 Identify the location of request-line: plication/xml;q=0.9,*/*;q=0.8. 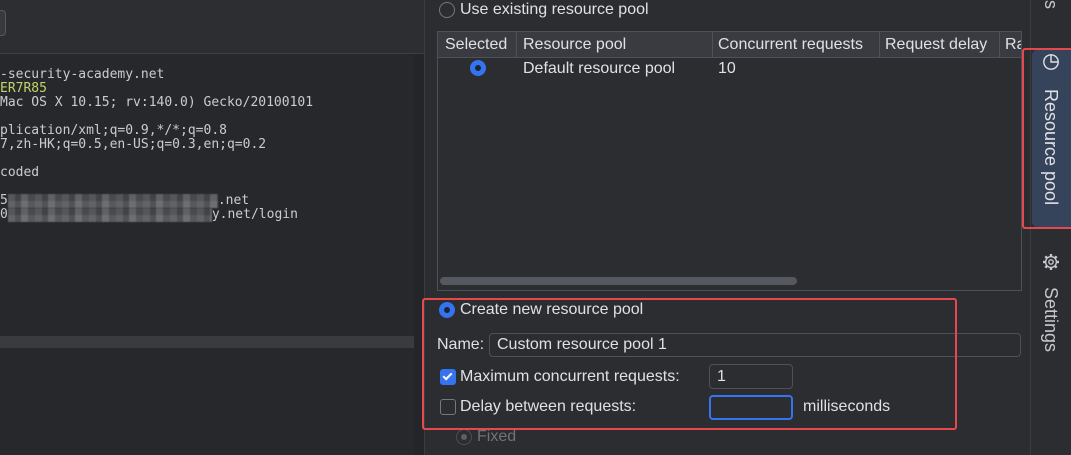
(113, 130).